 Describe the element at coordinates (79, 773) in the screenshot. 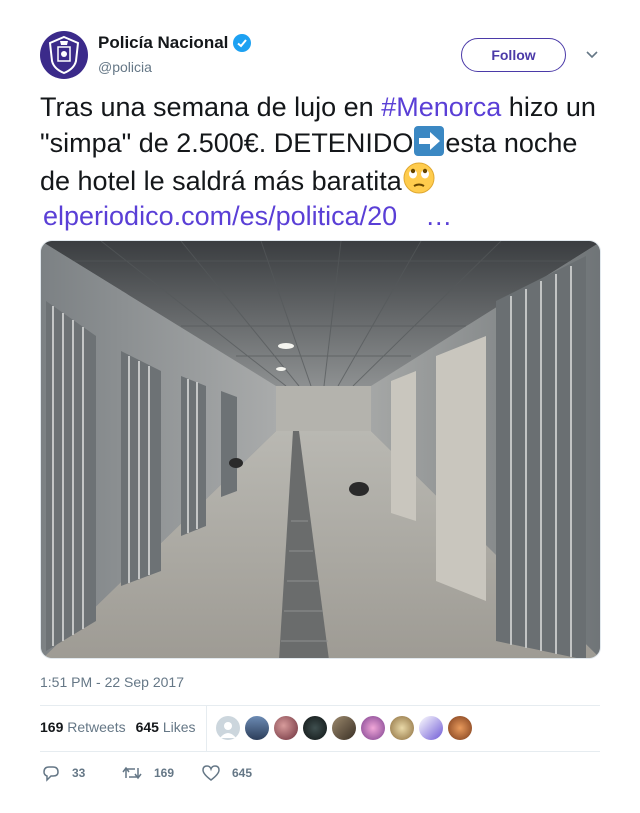

I see `reply-count: 33` at that location.